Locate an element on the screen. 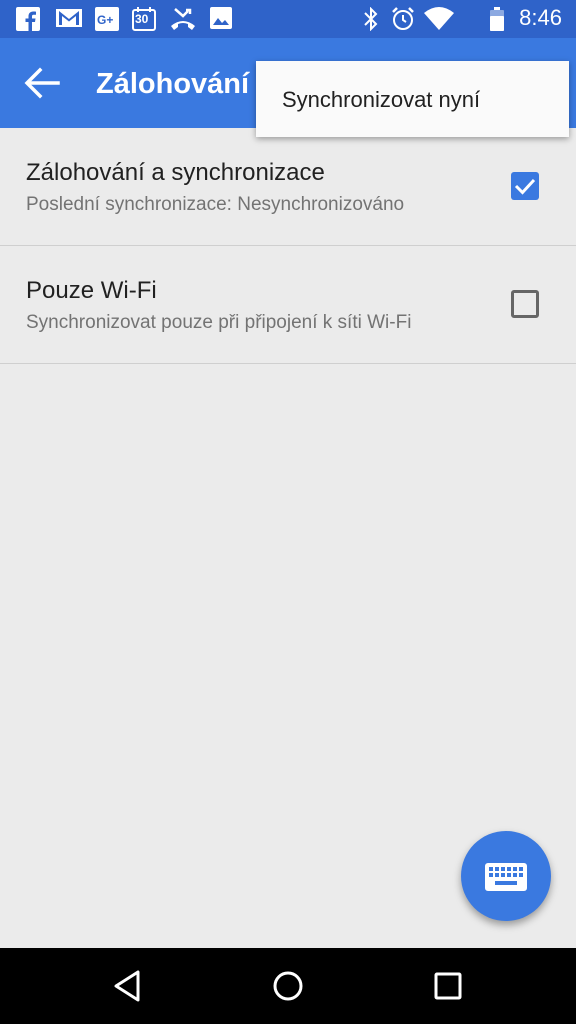 Image resolution: width=576 pixels, height=1024 pixels. home-circle-icon is located at coordinates (288, 986).